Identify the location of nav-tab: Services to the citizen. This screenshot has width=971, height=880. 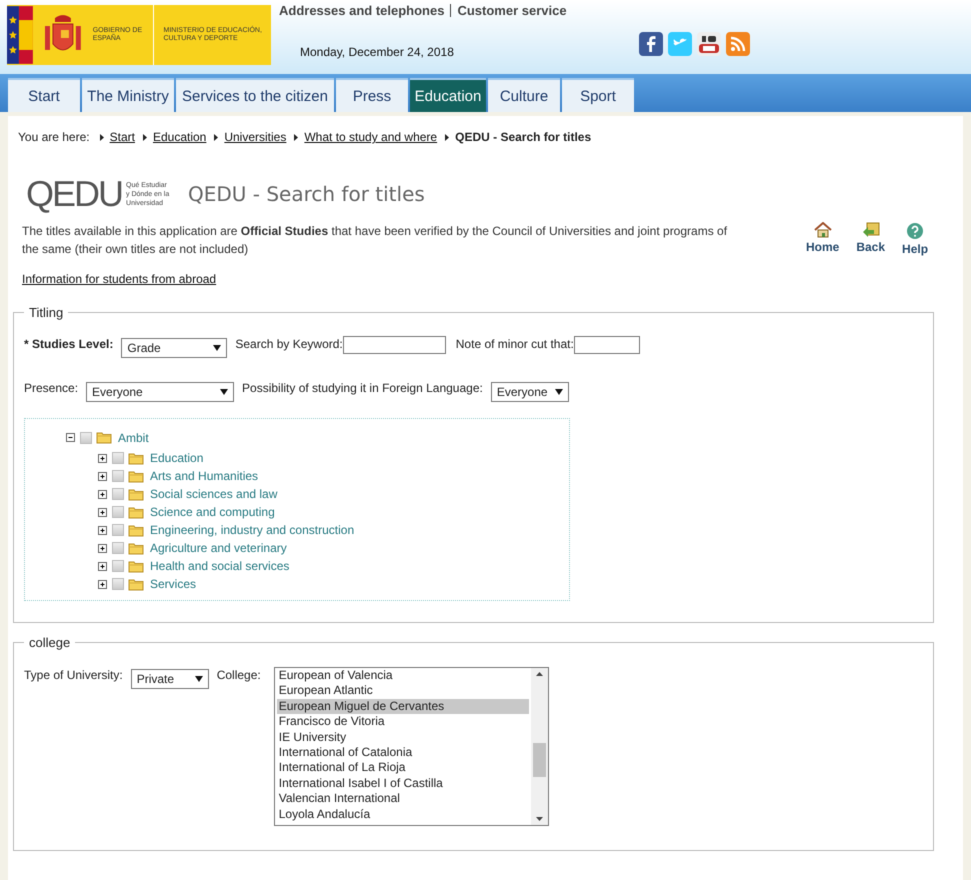
(255, 95).